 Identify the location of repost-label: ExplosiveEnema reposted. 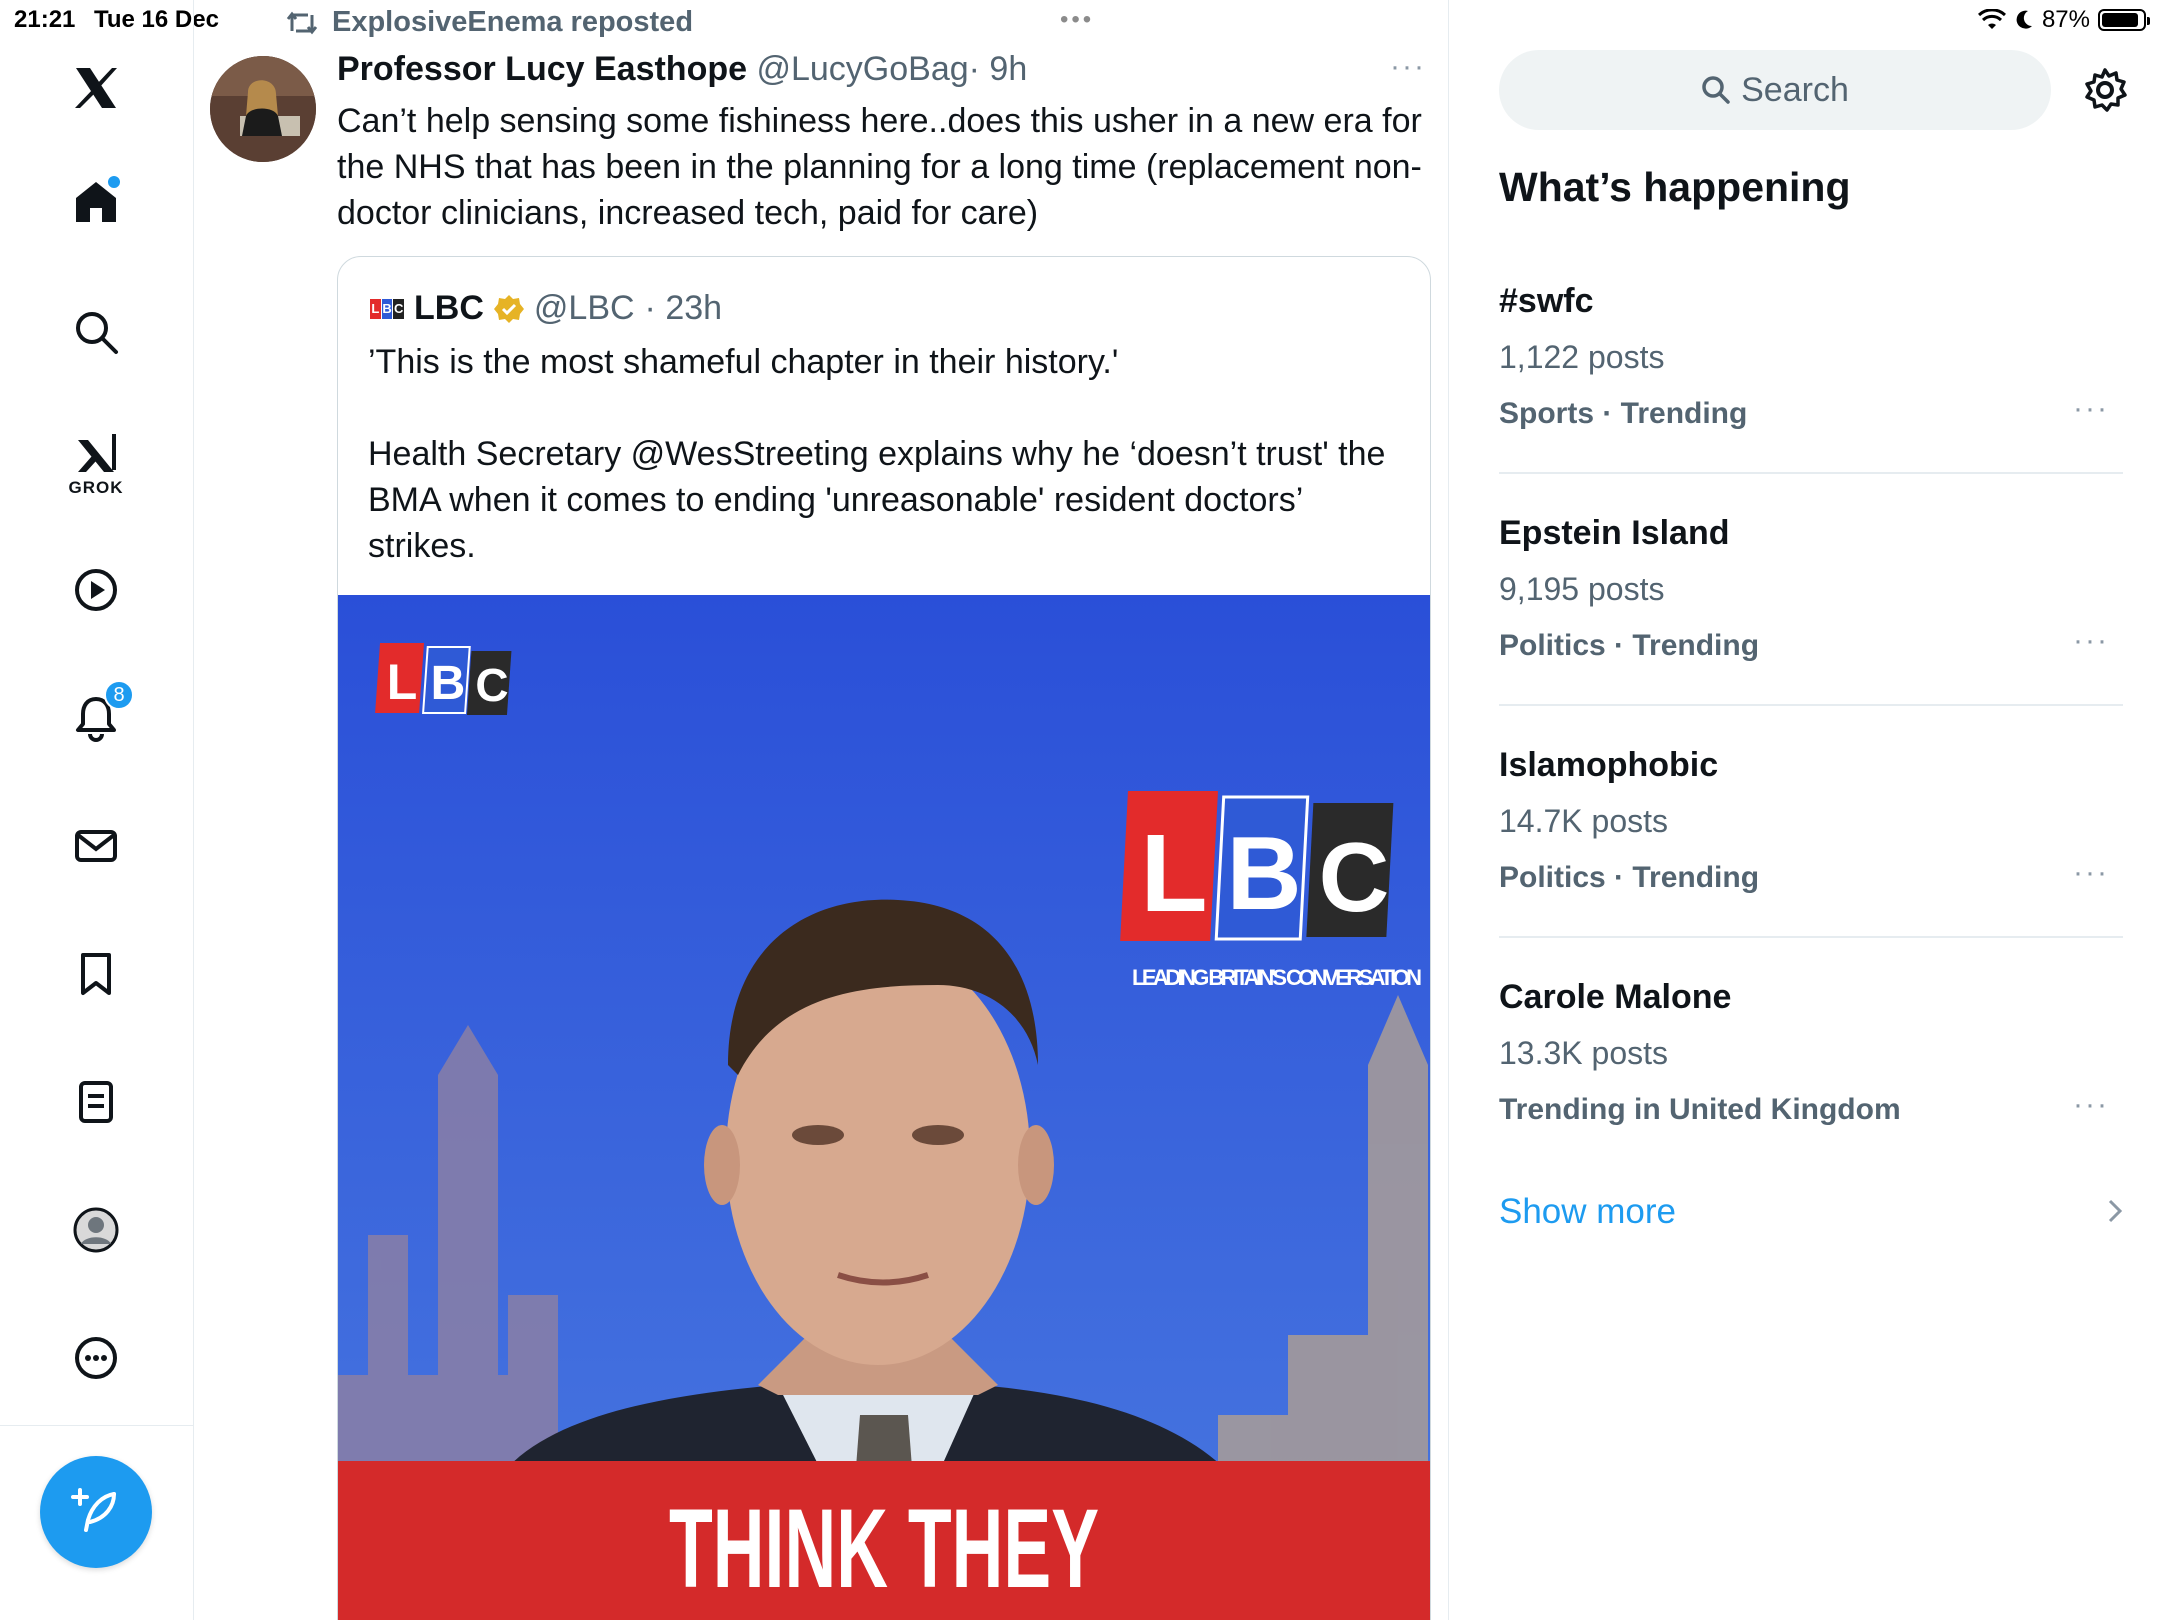
(513, 22).